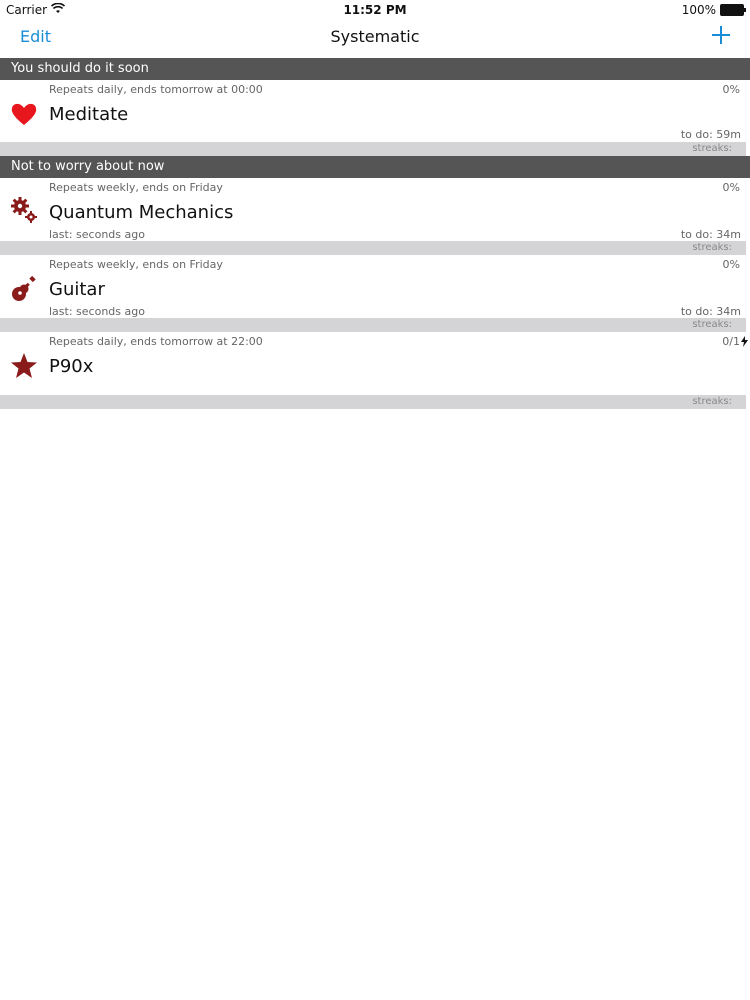 This screenshot has width=750, height=1000. Describe the element at coordinates (698, 10) in the screenshot. I see `battery-percent: 100%` at that location.